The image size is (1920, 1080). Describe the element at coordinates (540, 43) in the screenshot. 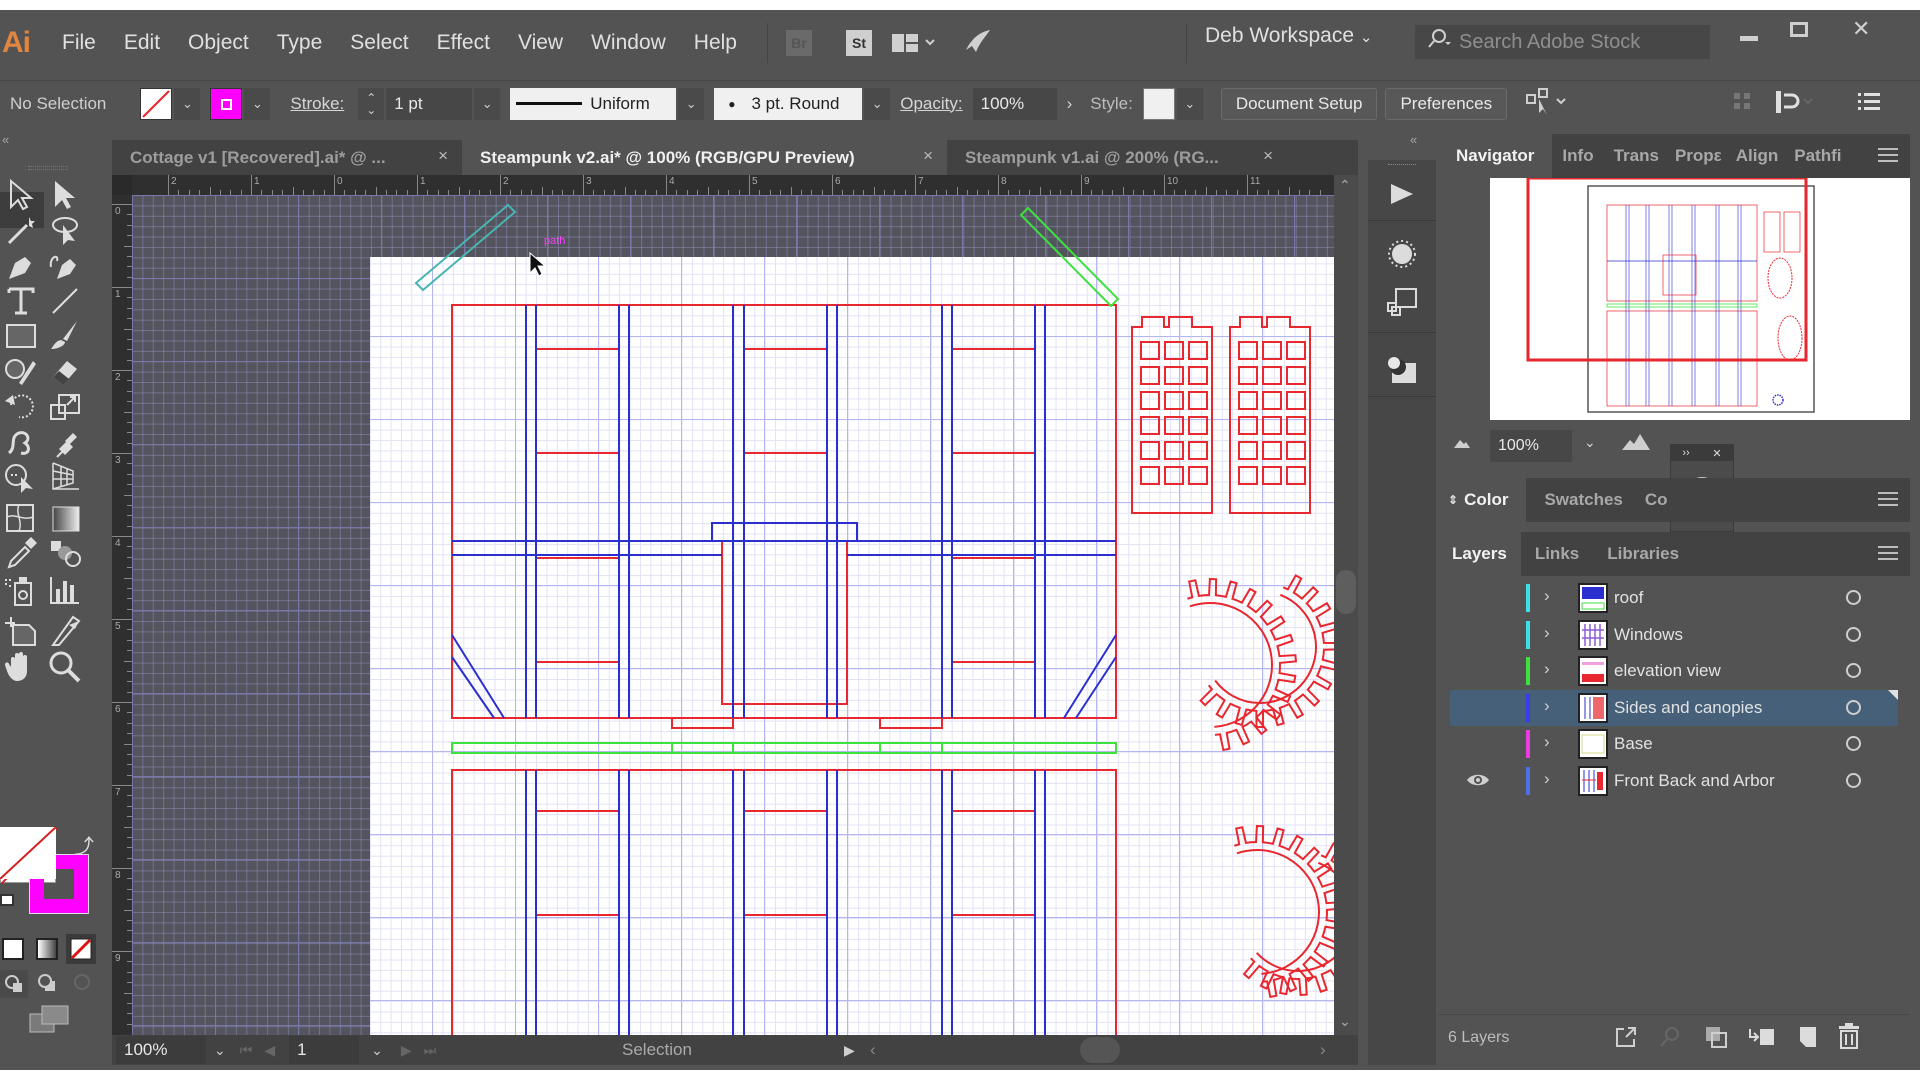

I see `menu-view: View` at that location.